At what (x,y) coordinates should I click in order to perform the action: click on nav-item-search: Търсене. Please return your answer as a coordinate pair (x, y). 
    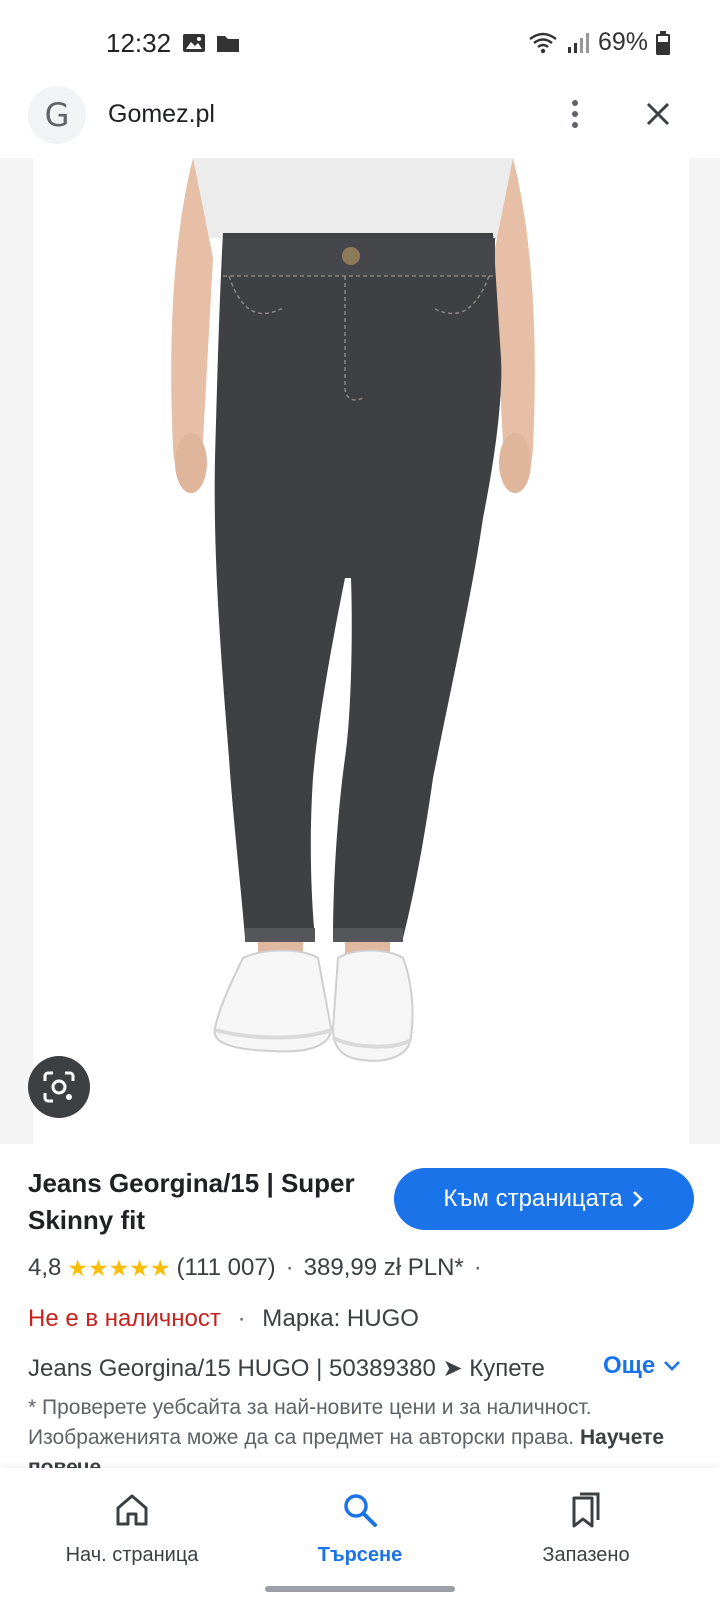
    Looking at the image, I should click on (360, 1523).